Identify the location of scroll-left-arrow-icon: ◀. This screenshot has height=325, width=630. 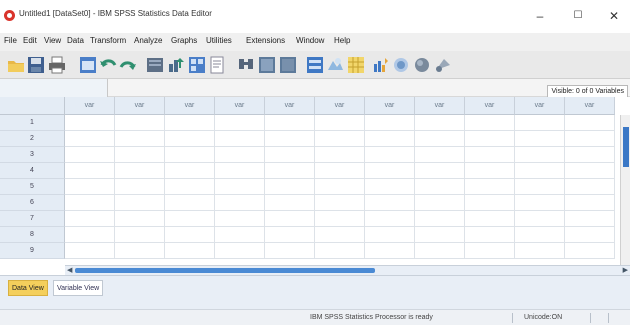
(69, 270).